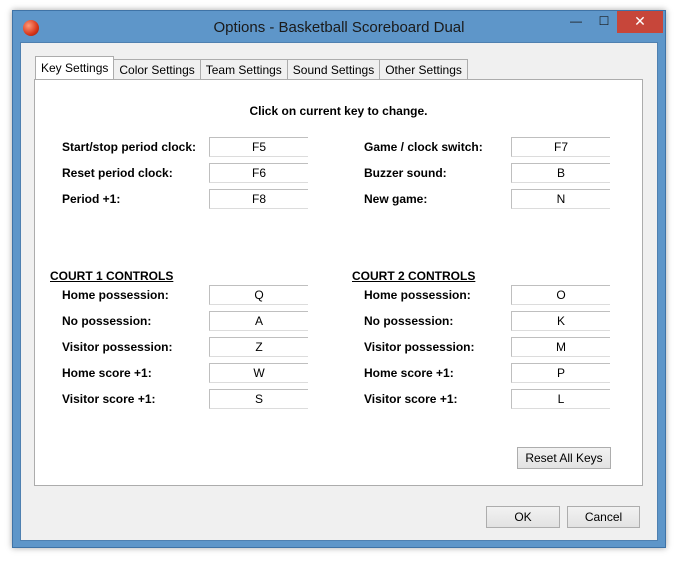  Describe the element at coordinates (560, 399) in the screenshot. I see `court2-visitor-score-key: L` at that location.